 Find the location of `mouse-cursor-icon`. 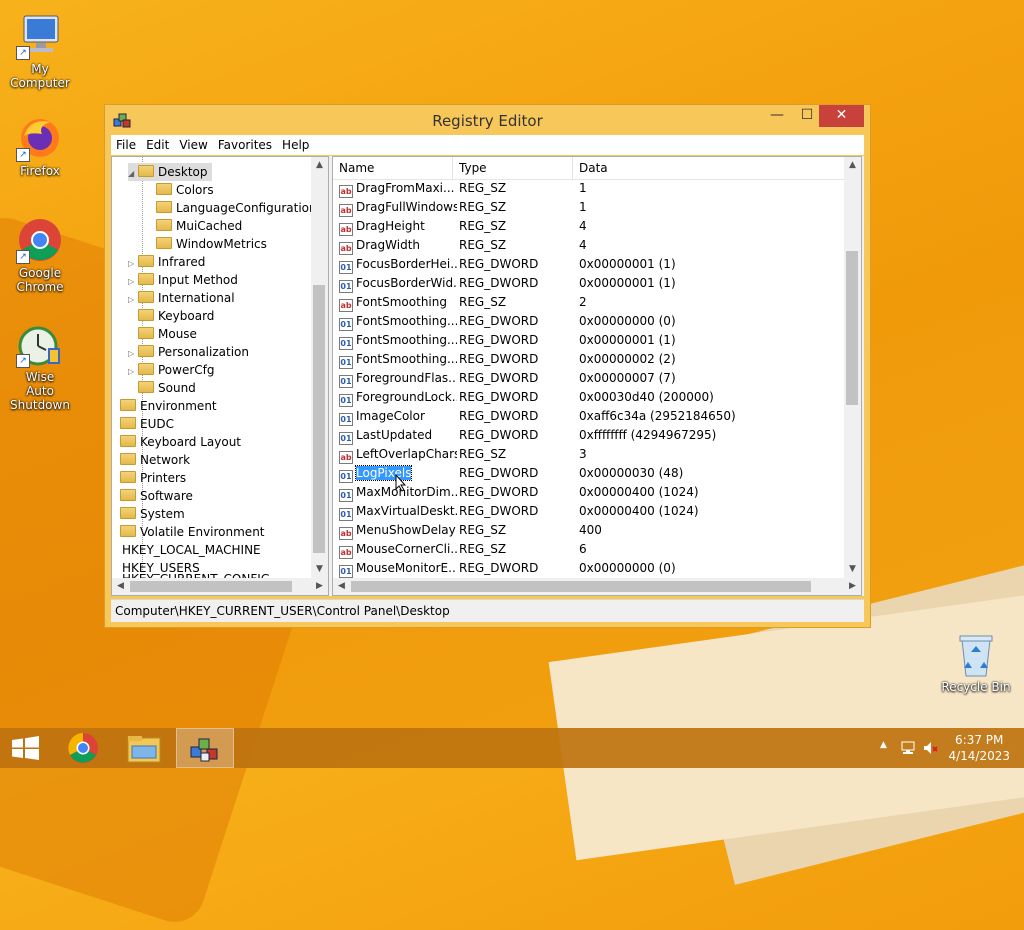

mouse-cursor-icon is located at coordinates (401, 483).